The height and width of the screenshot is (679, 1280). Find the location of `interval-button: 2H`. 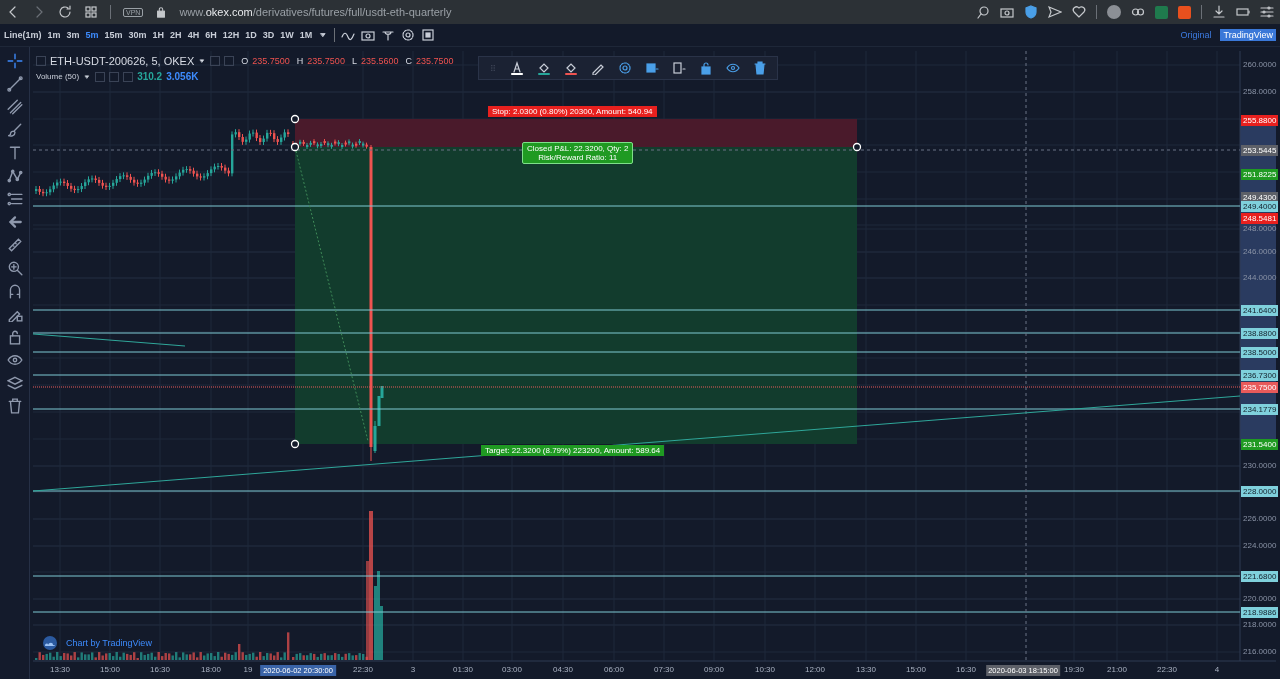

interval-button: 2H is located at coordinates (176, 35).